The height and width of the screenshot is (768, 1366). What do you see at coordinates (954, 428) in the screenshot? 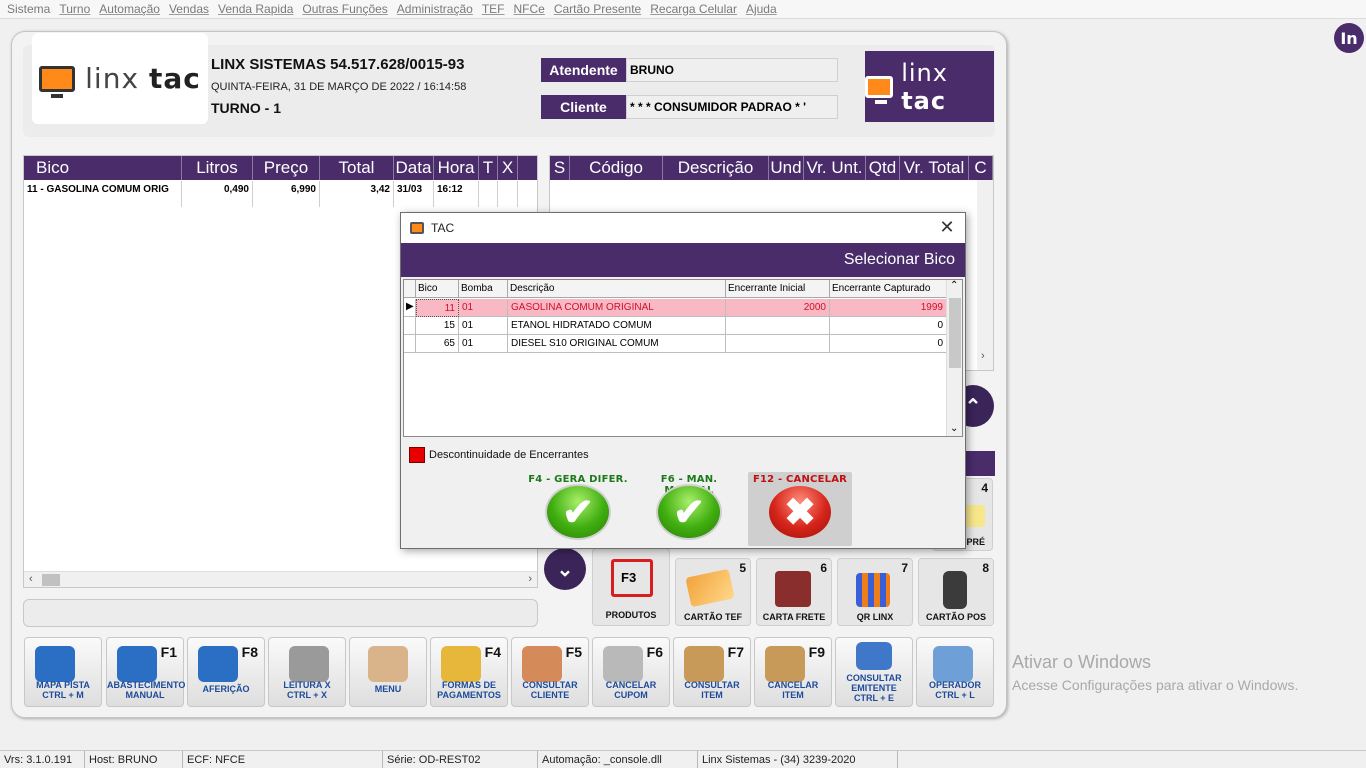
I see `chevron-down-icon: ⌄` at bounding box center [954, 428].